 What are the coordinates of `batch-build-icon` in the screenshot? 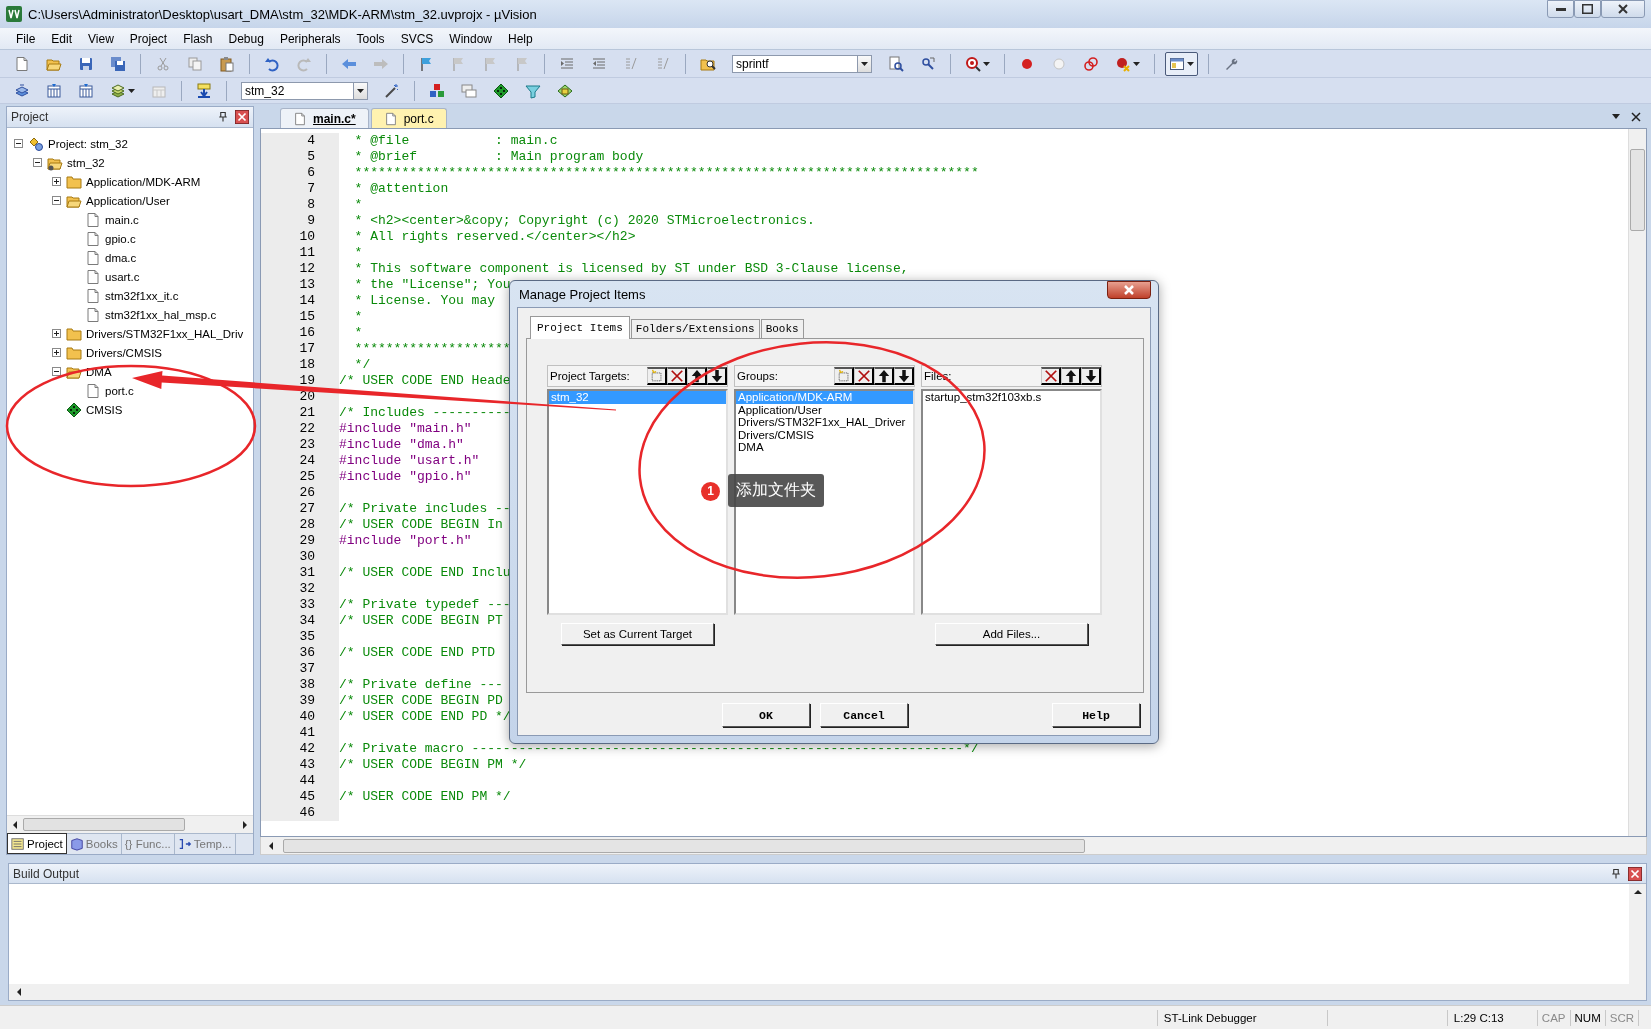 It's located at (118, 90).